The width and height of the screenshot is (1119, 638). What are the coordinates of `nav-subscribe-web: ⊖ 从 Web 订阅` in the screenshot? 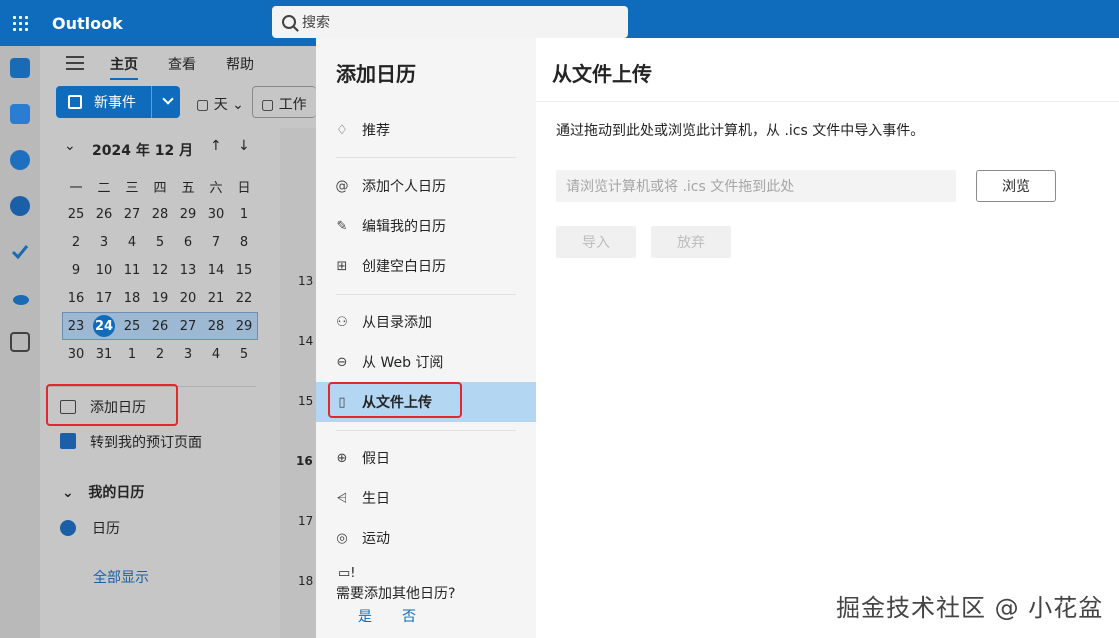 It's located at (426, 362).